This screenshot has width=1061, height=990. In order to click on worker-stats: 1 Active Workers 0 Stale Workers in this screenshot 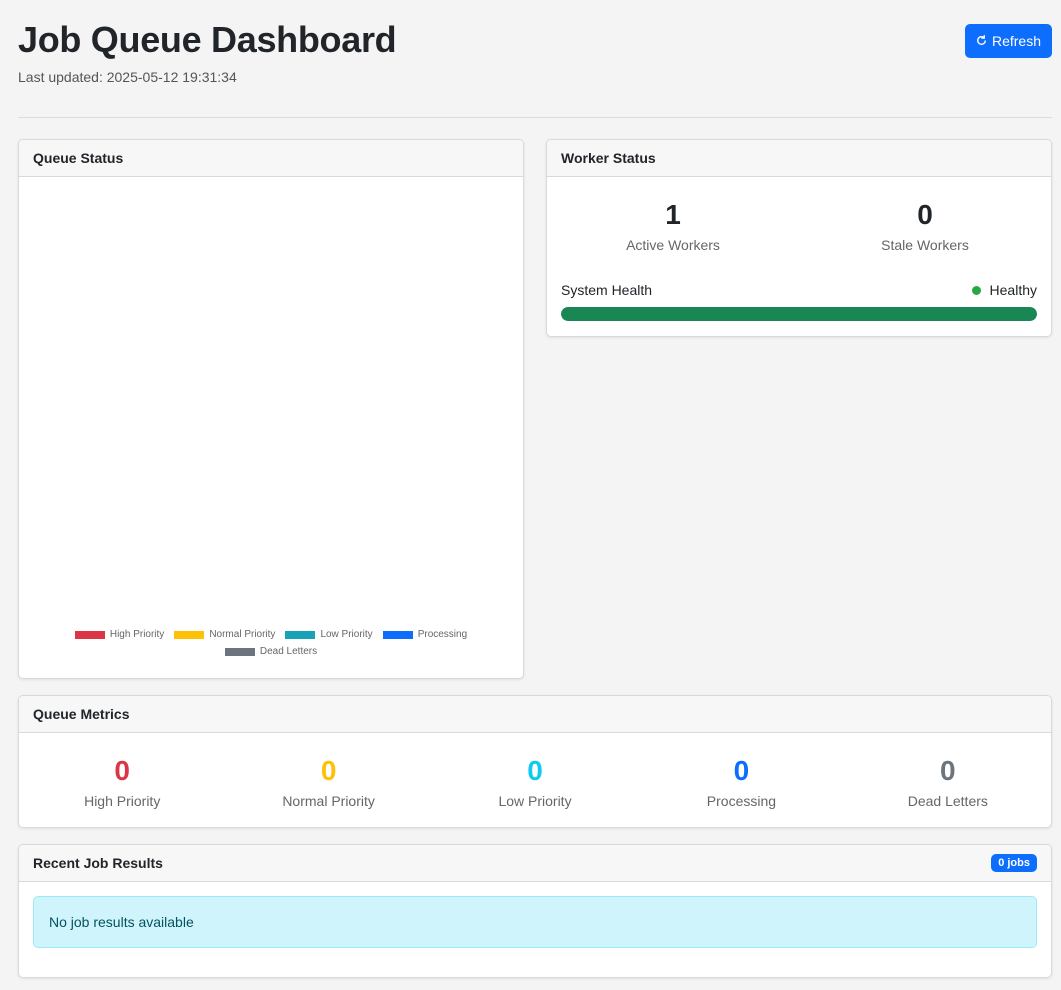, I will do `click(799, 222)`.